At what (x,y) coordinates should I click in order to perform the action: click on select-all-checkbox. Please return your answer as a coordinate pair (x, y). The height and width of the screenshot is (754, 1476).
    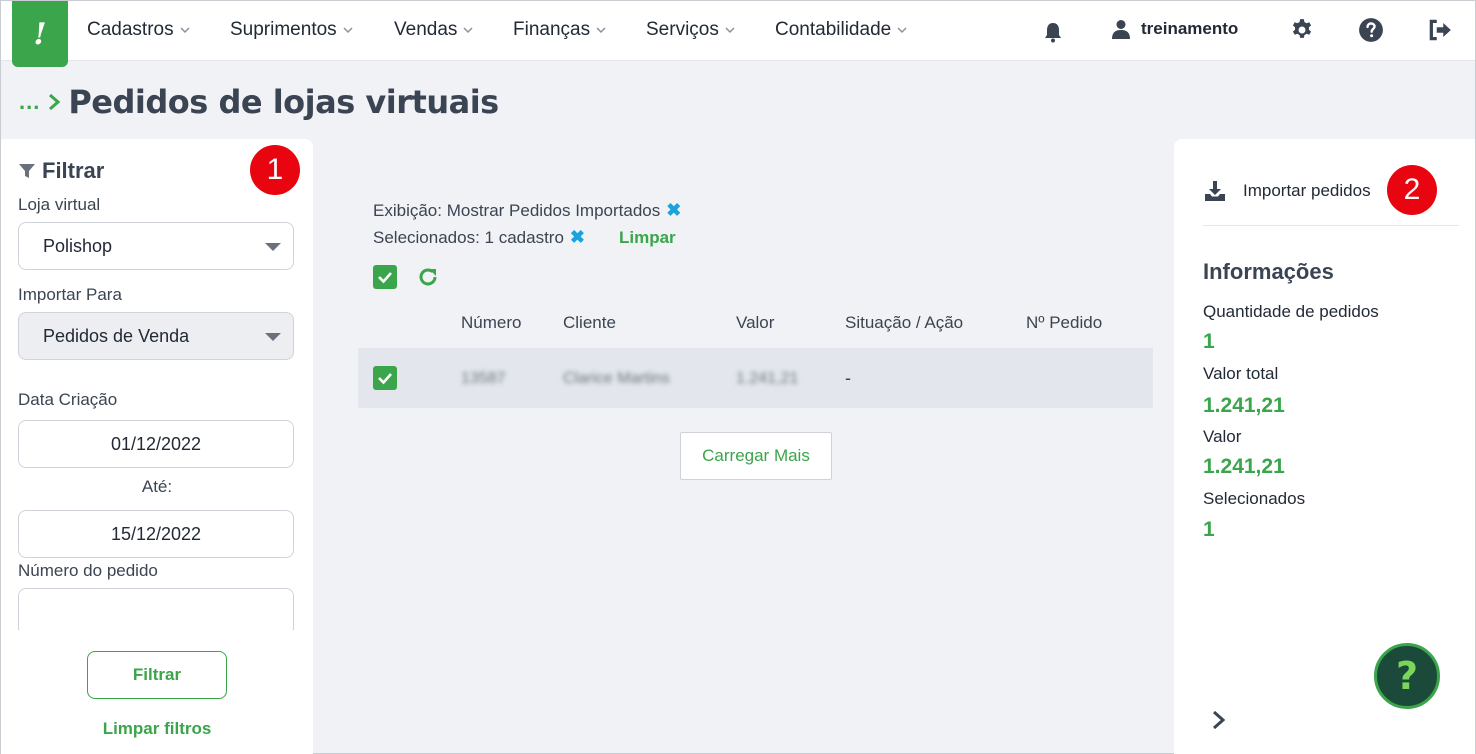
    Looking at the image, I should click on (385, 277).